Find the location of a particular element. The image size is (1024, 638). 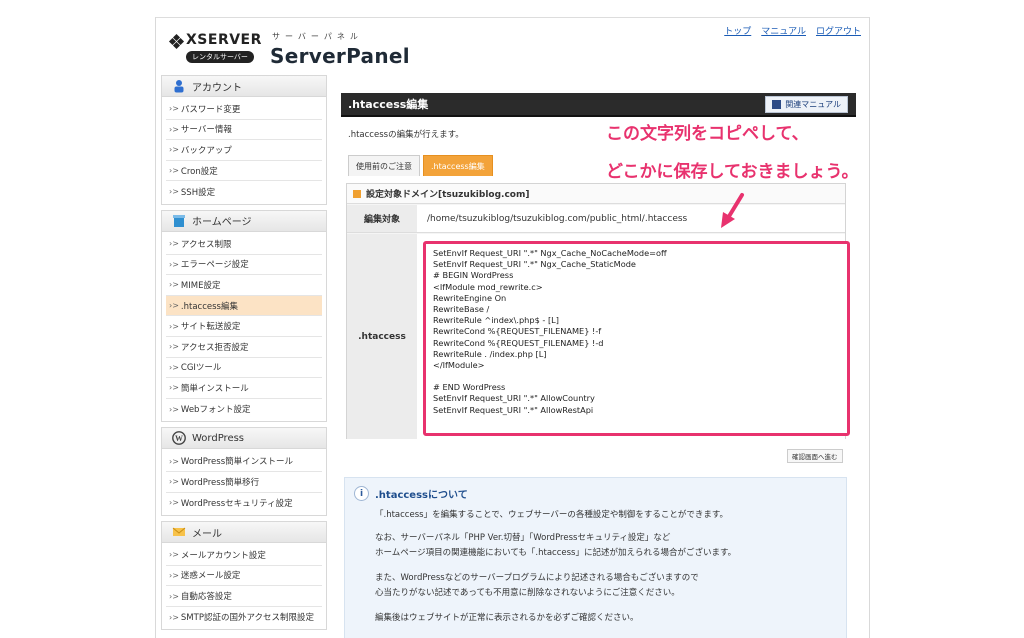

sidebar-item-auto-reply: ›> 自動応答設定 is located at coordinates (244, 596).